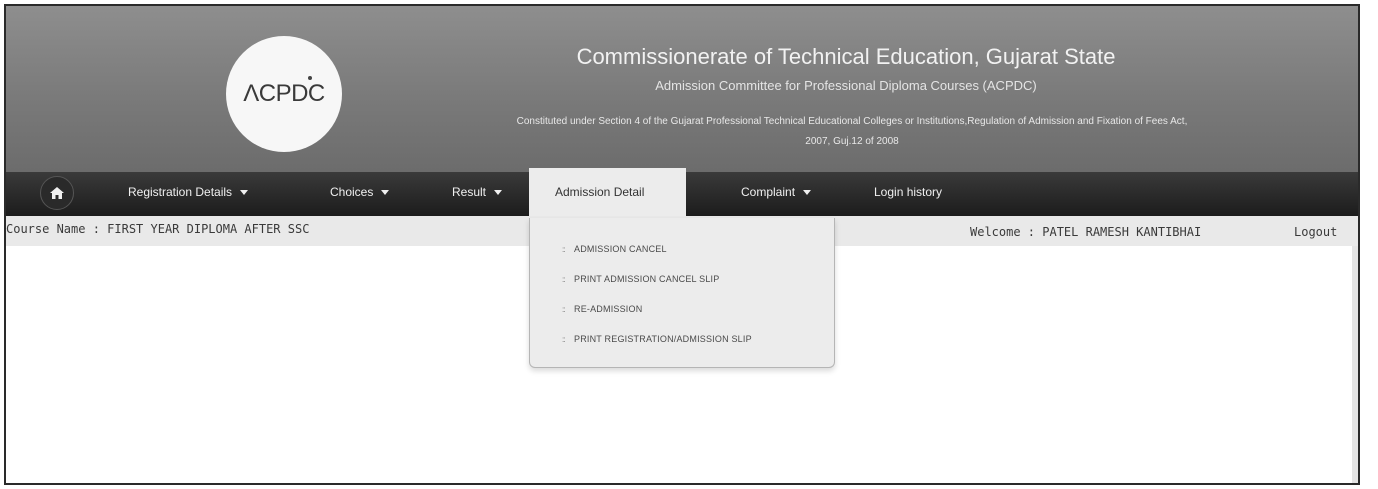 The height and width of the screenshot is (489, 1378). I want to click on menu-item-label: ADMISSION CANCEL, so click(620, 249).